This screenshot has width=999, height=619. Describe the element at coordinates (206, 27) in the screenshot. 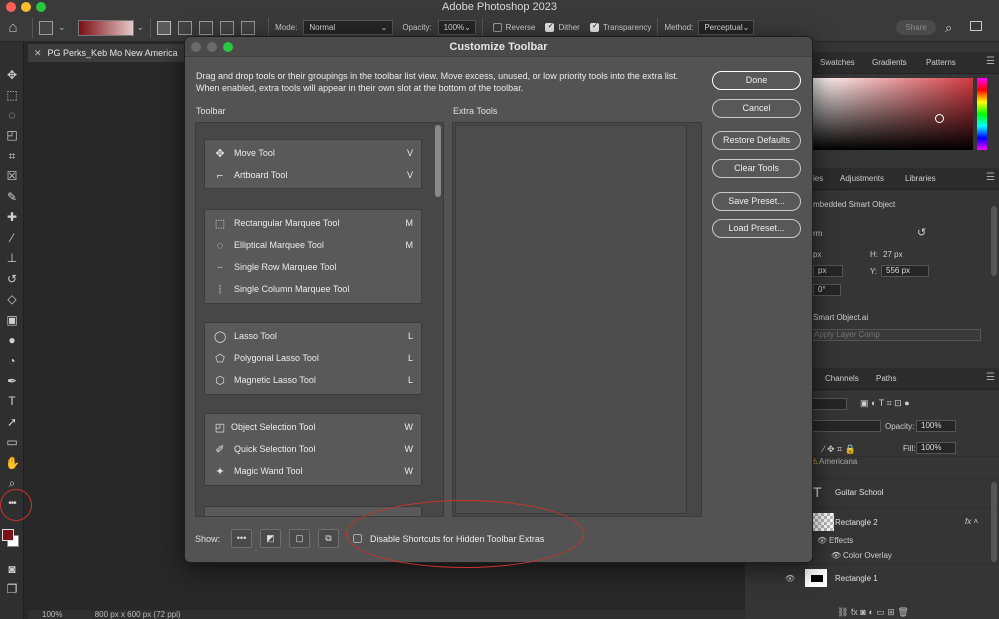

I see `angle-gradient-icon` at that location.